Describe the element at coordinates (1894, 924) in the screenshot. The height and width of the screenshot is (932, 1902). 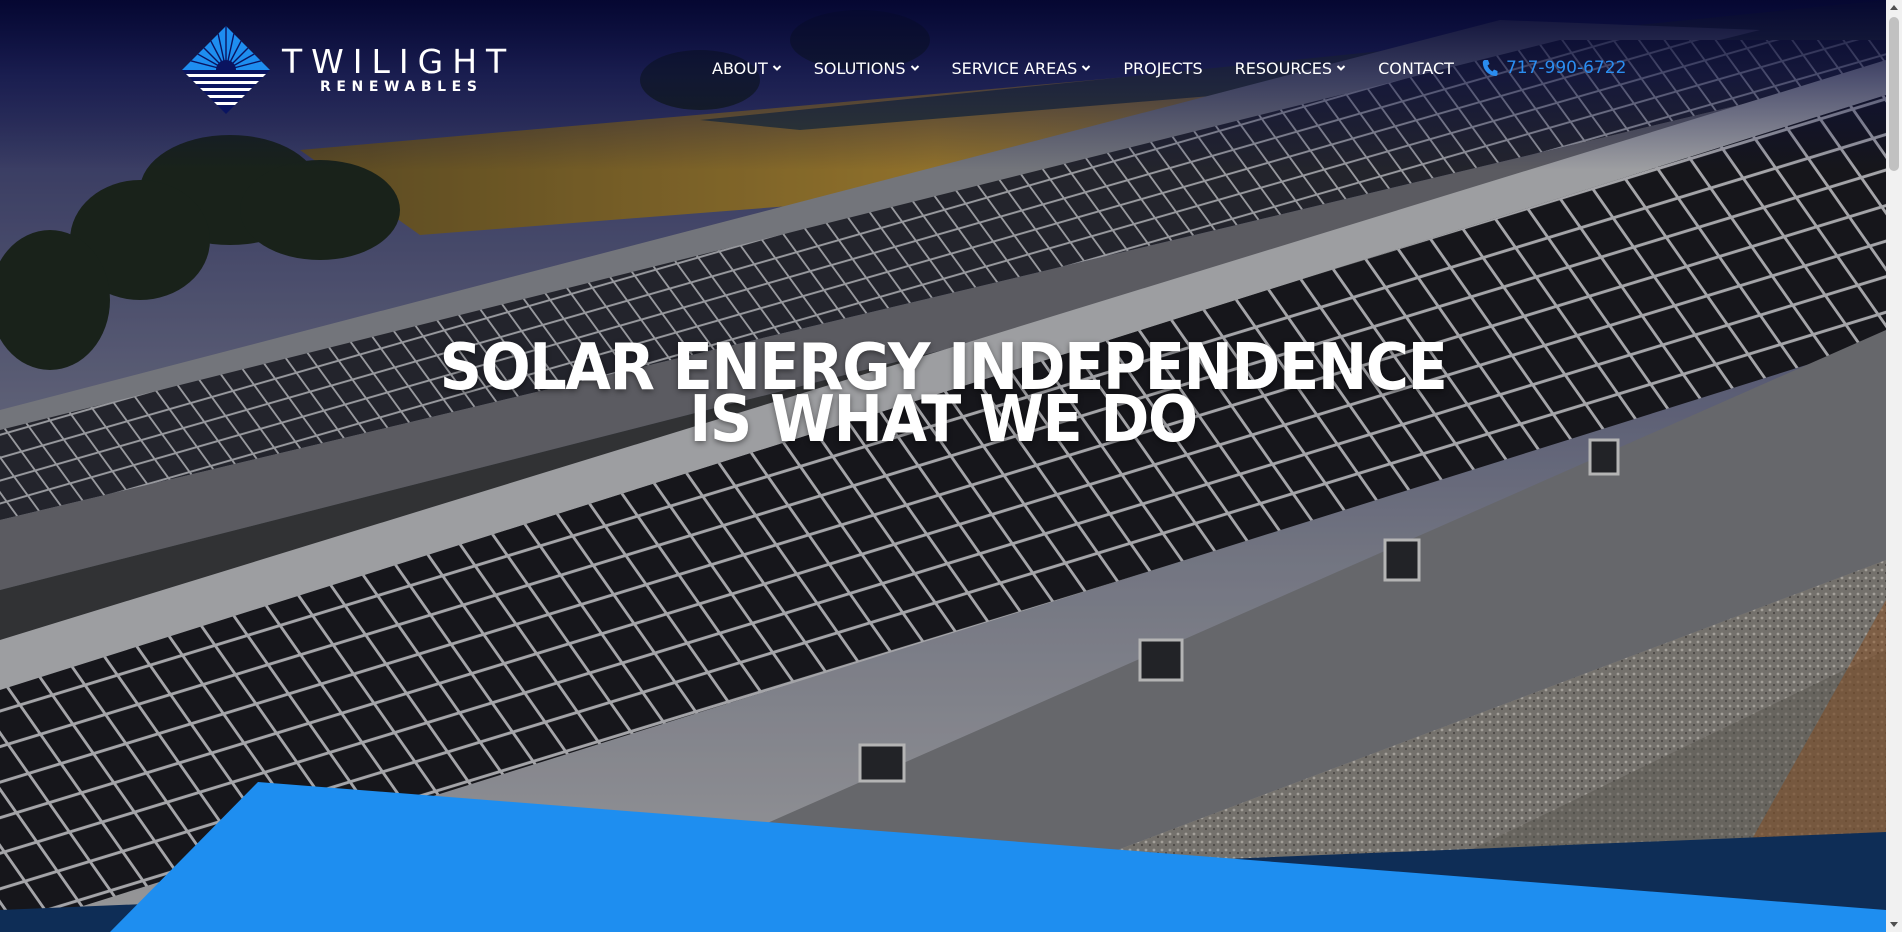
I see `scroll-down-arrow-icon` at that location.